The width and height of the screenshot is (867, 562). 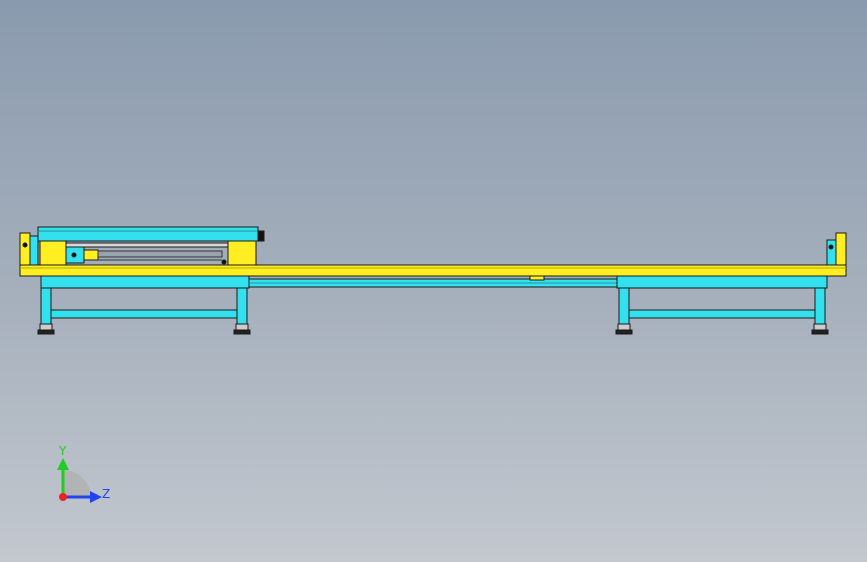 What do you see at coordinates (96, 497) in the screenshot?
I see `z-axis-arrow-icon` at bounding box center [96, 497].